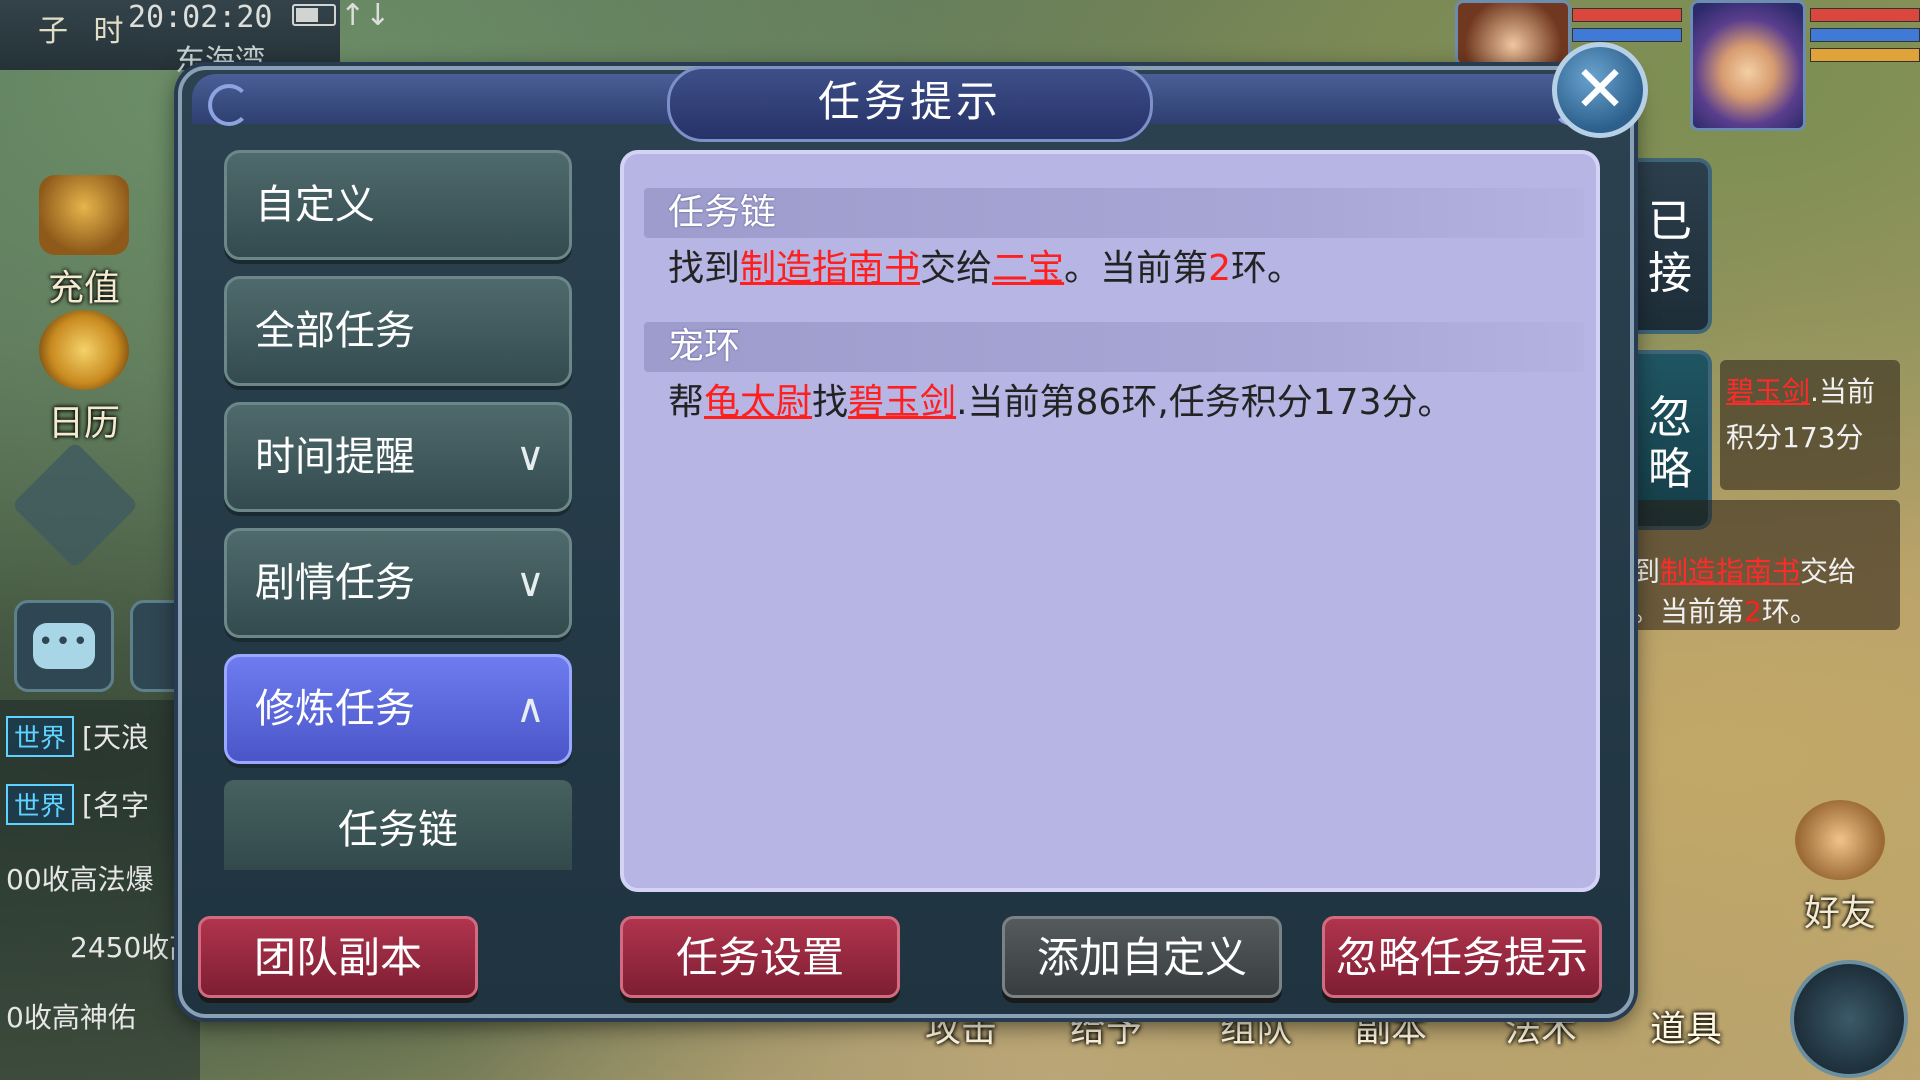 The height and width of the screenshot is (1080, 1920). What do you see at coordinates (1849, 1019) in the screenshot?
I see `refresh-icon` at bounding box center [1849, 1019].